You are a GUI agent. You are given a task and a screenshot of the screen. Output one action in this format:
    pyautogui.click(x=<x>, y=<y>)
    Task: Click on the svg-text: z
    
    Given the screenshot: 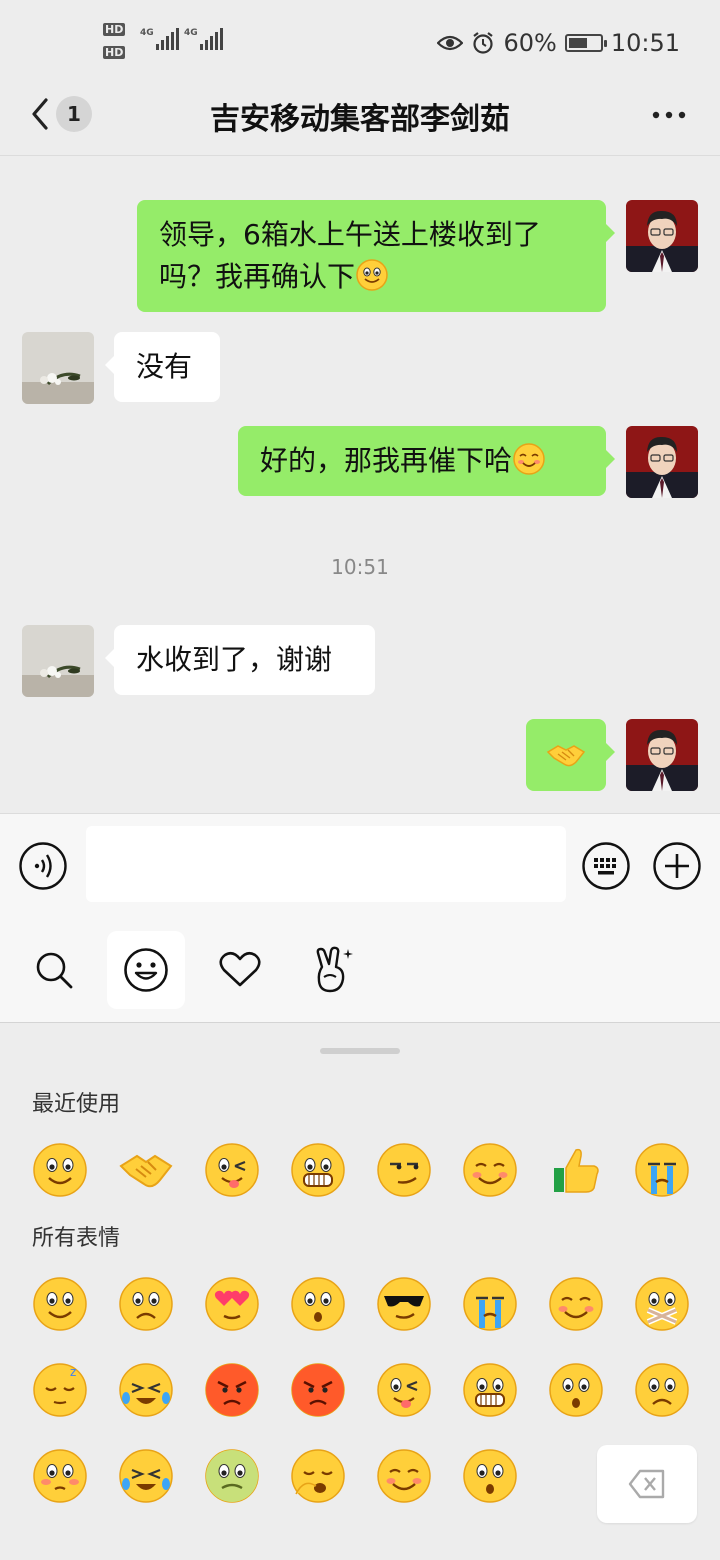 What is the action you would take?
    pyautogui.click(x=73, y=1372)
    